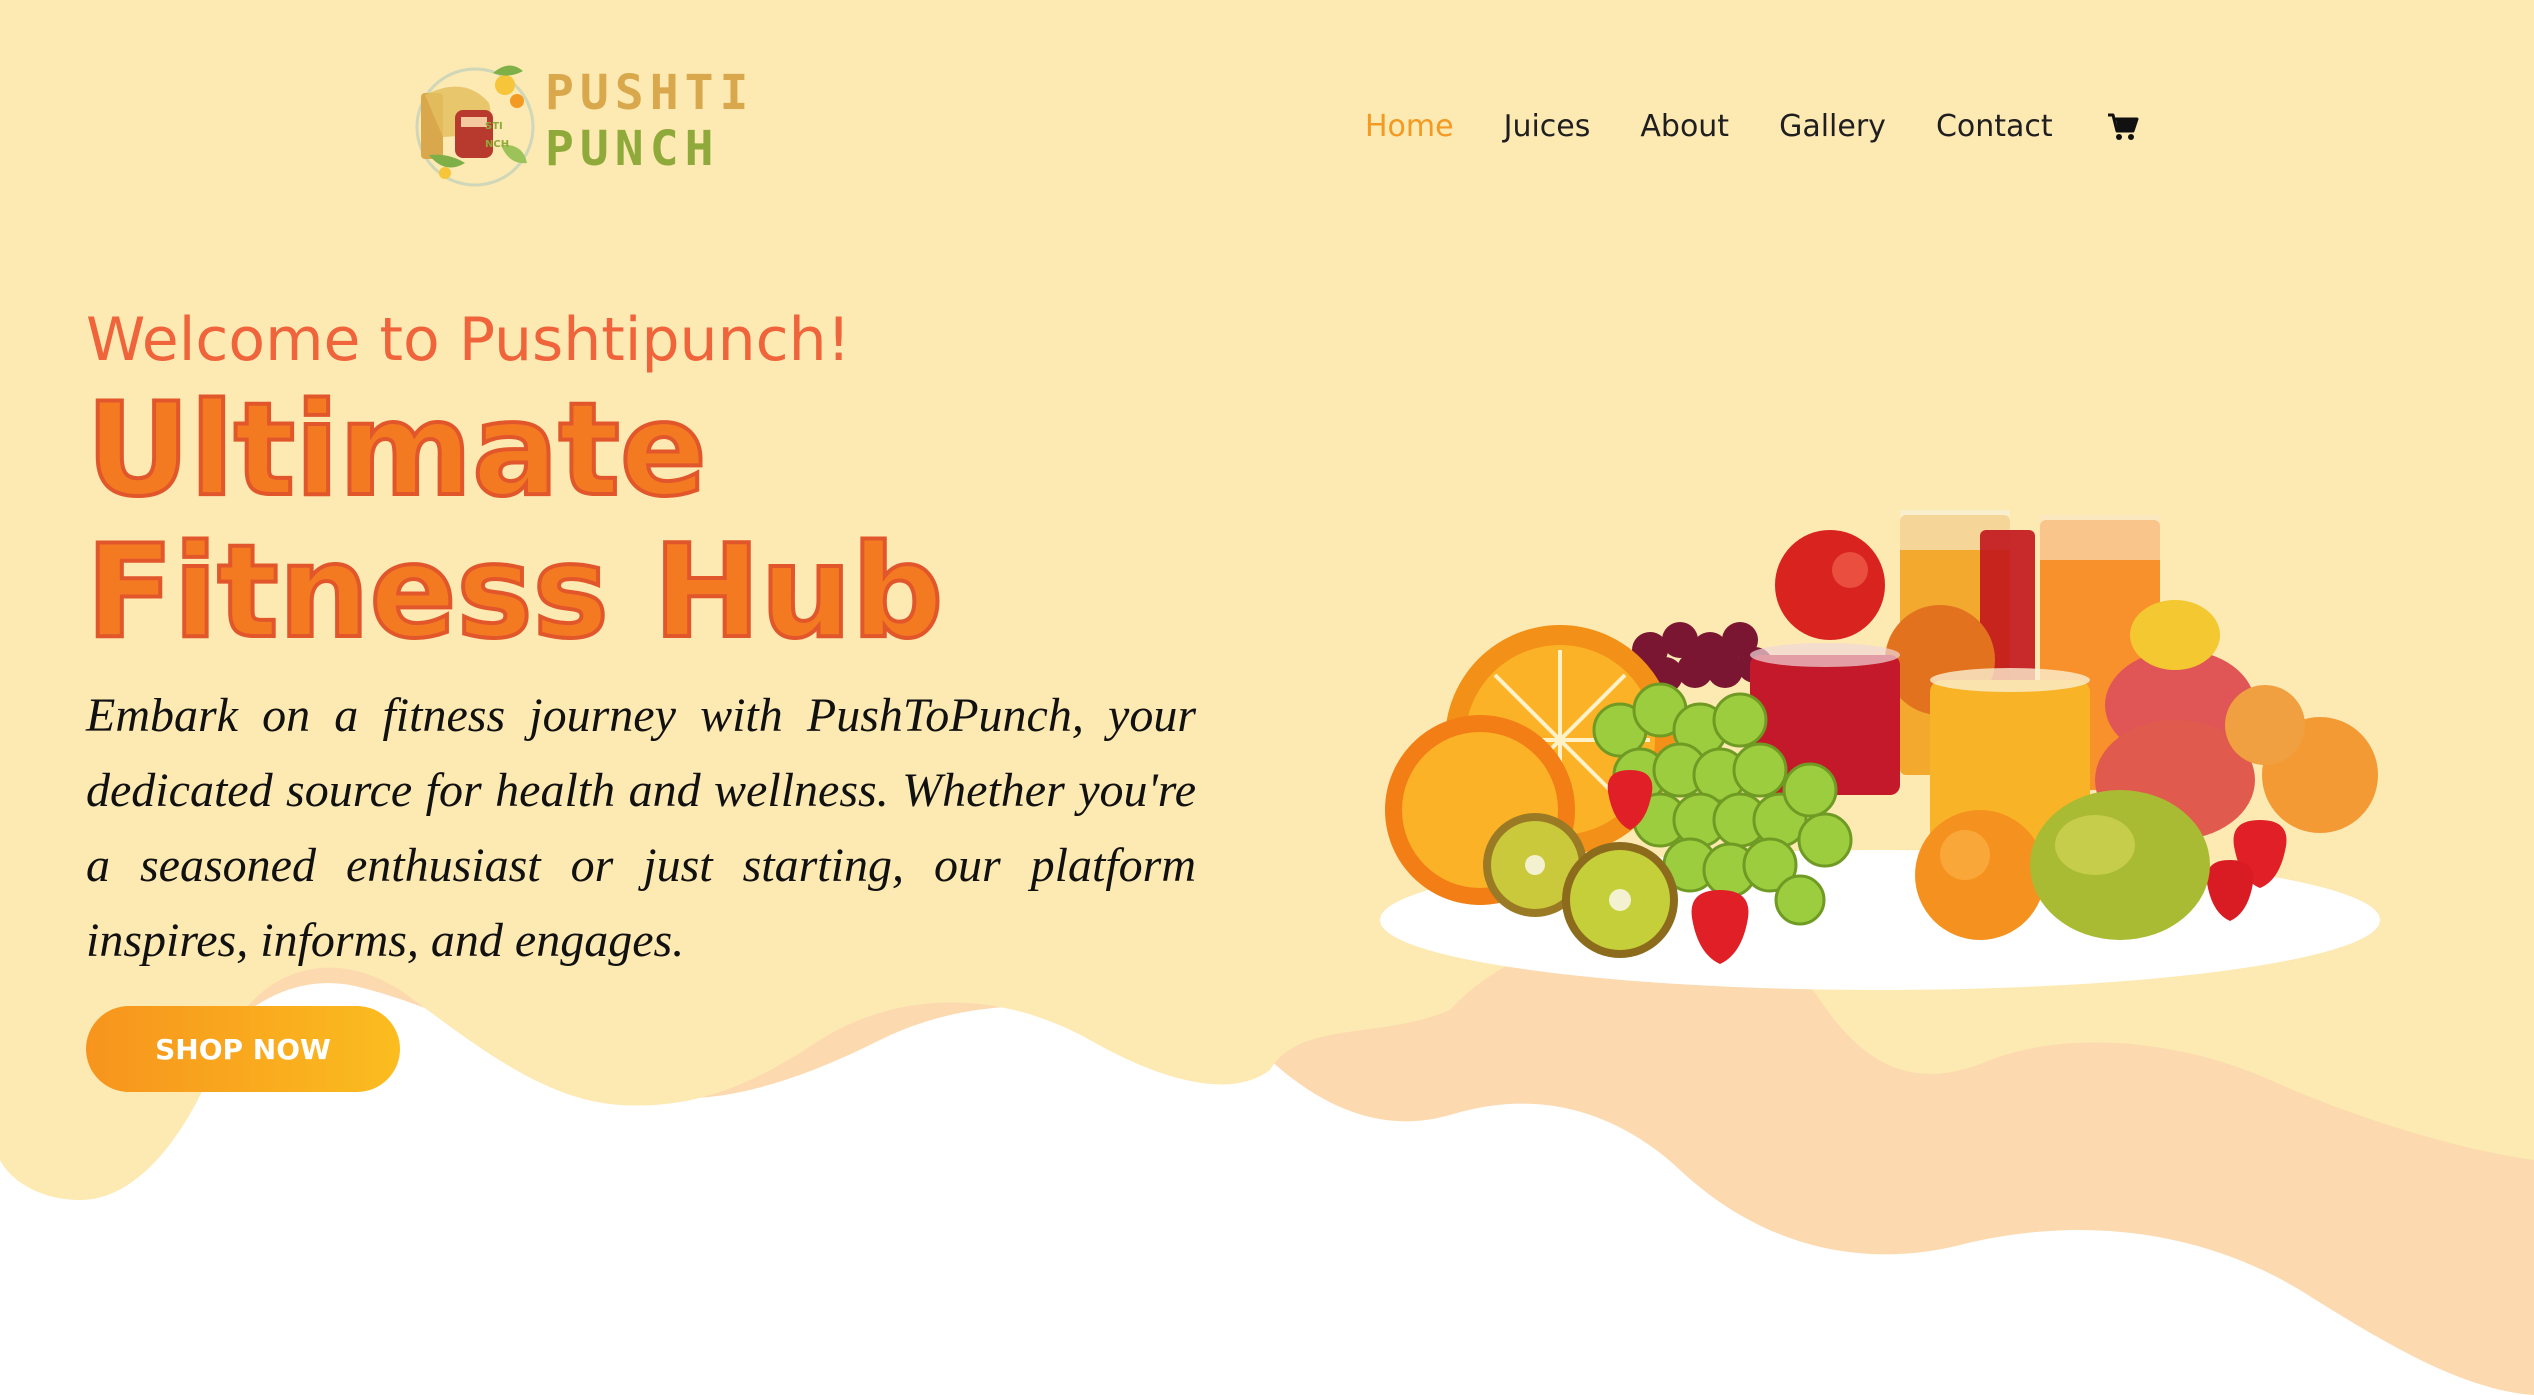 Image resolution: width=2534 pixels, height=1395 pixels. What do you see at coordinates (243, 1049) in the screenshot?
I see `shop-now-button: SHOP NOW` at bounding box center [243, 1049].